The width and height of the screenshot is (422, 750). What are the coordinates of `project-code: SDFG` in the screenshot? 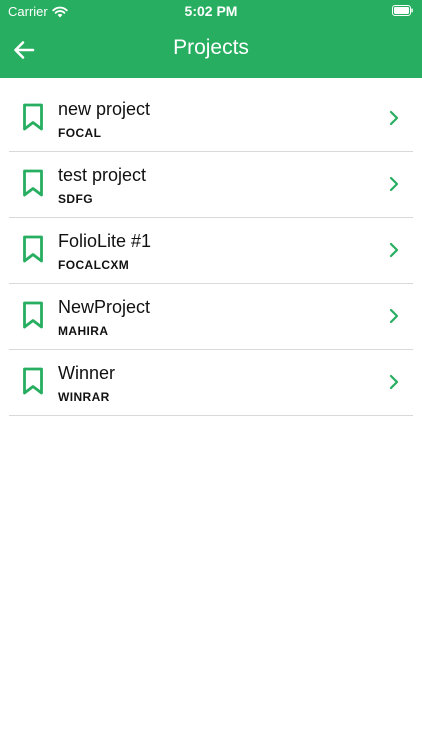 It's located at (75, 199).